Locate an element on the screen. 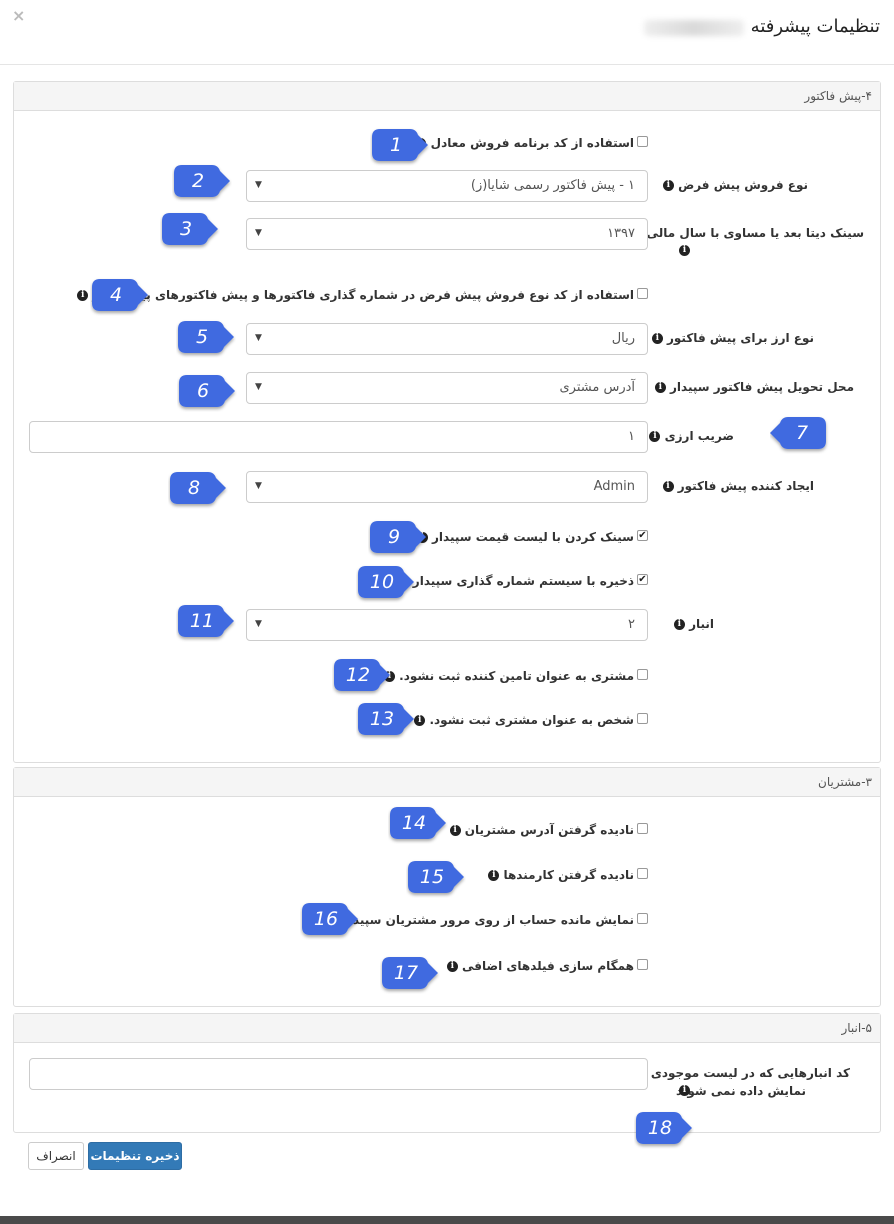 The image size is (894, 1224). annotation-badge: 13 is located at coordinates (385, 719).